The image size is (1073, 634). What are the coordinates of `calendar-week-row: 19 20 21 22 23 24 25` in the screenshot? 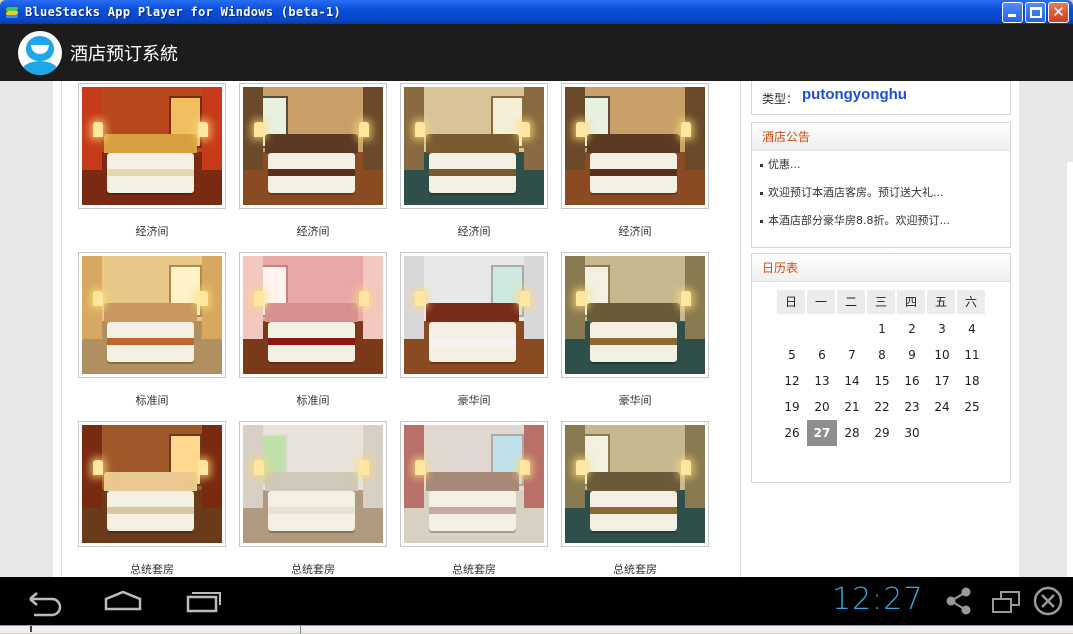 It's located at (882, 407).